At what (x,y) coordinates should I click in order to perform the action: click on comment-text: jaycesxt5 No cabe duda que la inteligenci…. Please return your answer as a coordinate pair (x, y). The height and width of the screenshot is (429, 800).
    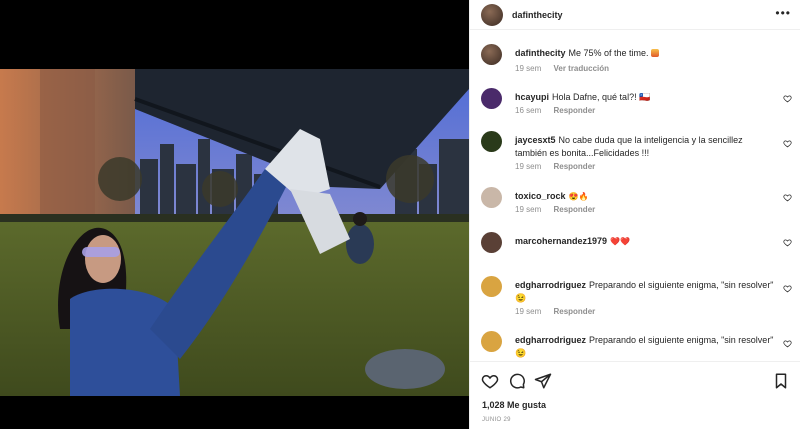
    Looking at the image, I should click on (645, 147).